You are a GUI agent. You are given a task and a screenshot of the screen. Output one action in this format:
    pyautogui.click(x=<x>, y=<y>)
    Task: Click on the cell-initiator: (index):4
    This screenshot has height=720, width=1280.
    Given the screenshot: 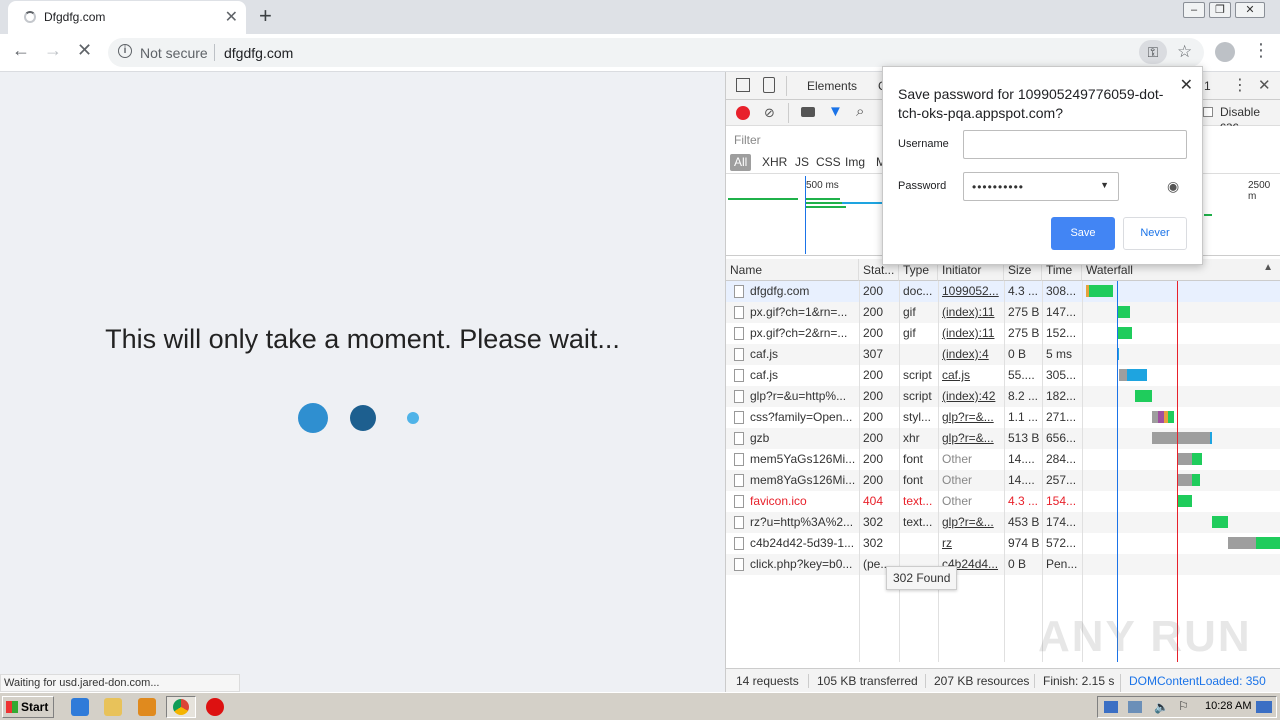 What is the action you would take?
    pyautogui.click(x=971, y=354)
    